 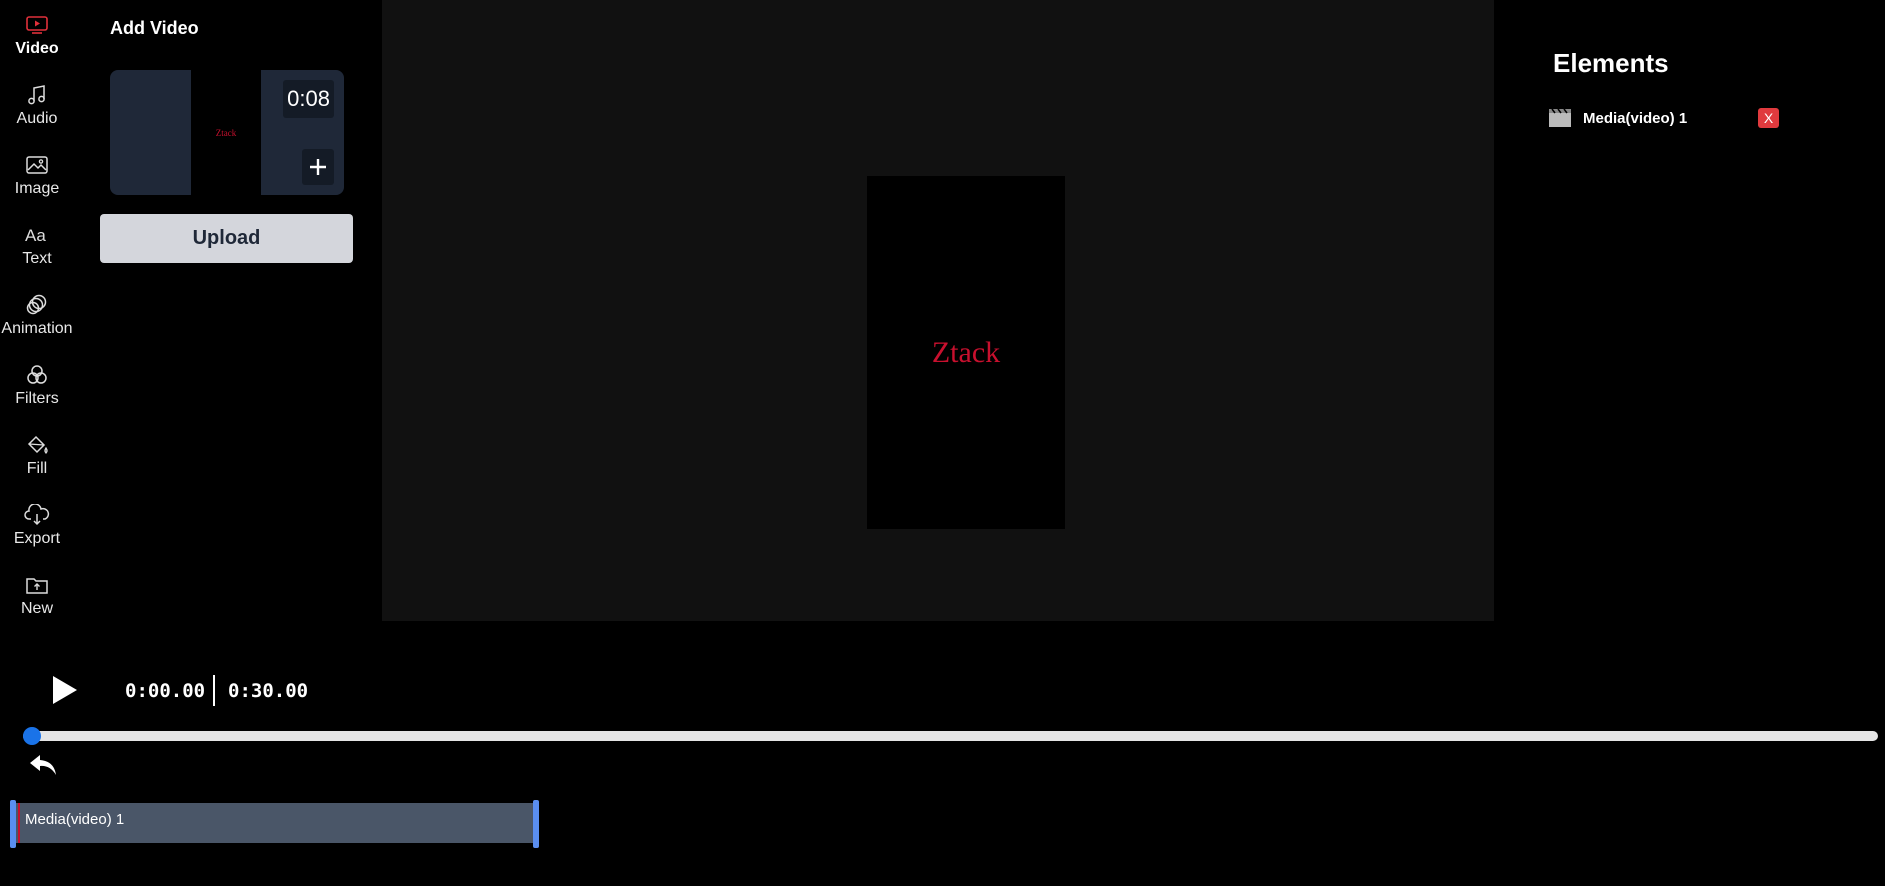 I want to click on play-button, so click(x=64, y=690).